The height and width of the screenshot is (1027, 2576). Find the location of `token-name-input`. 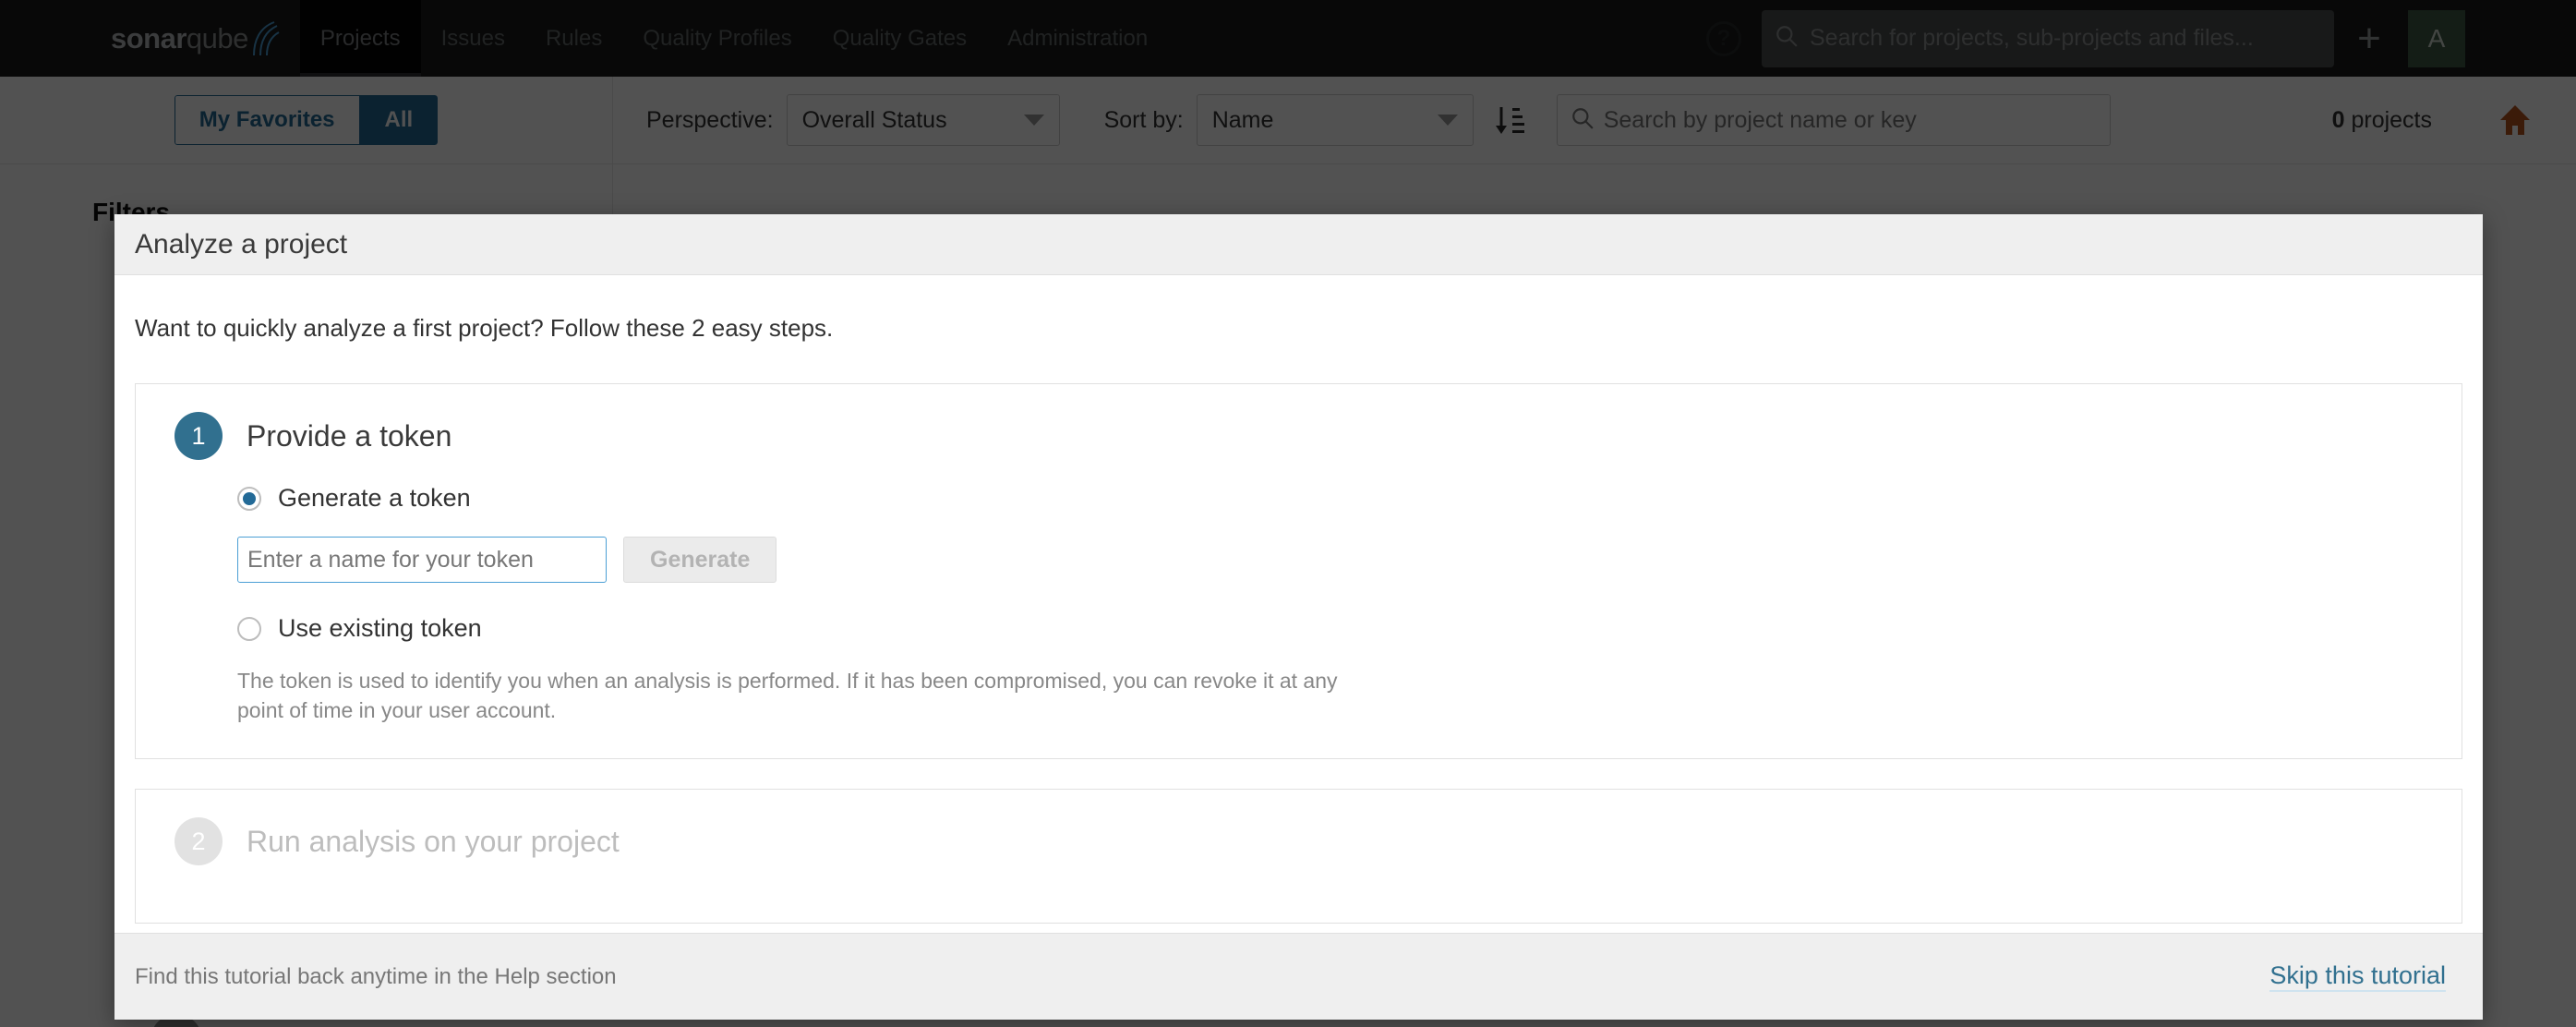

token-name-input is located at coordinates (422, 560).